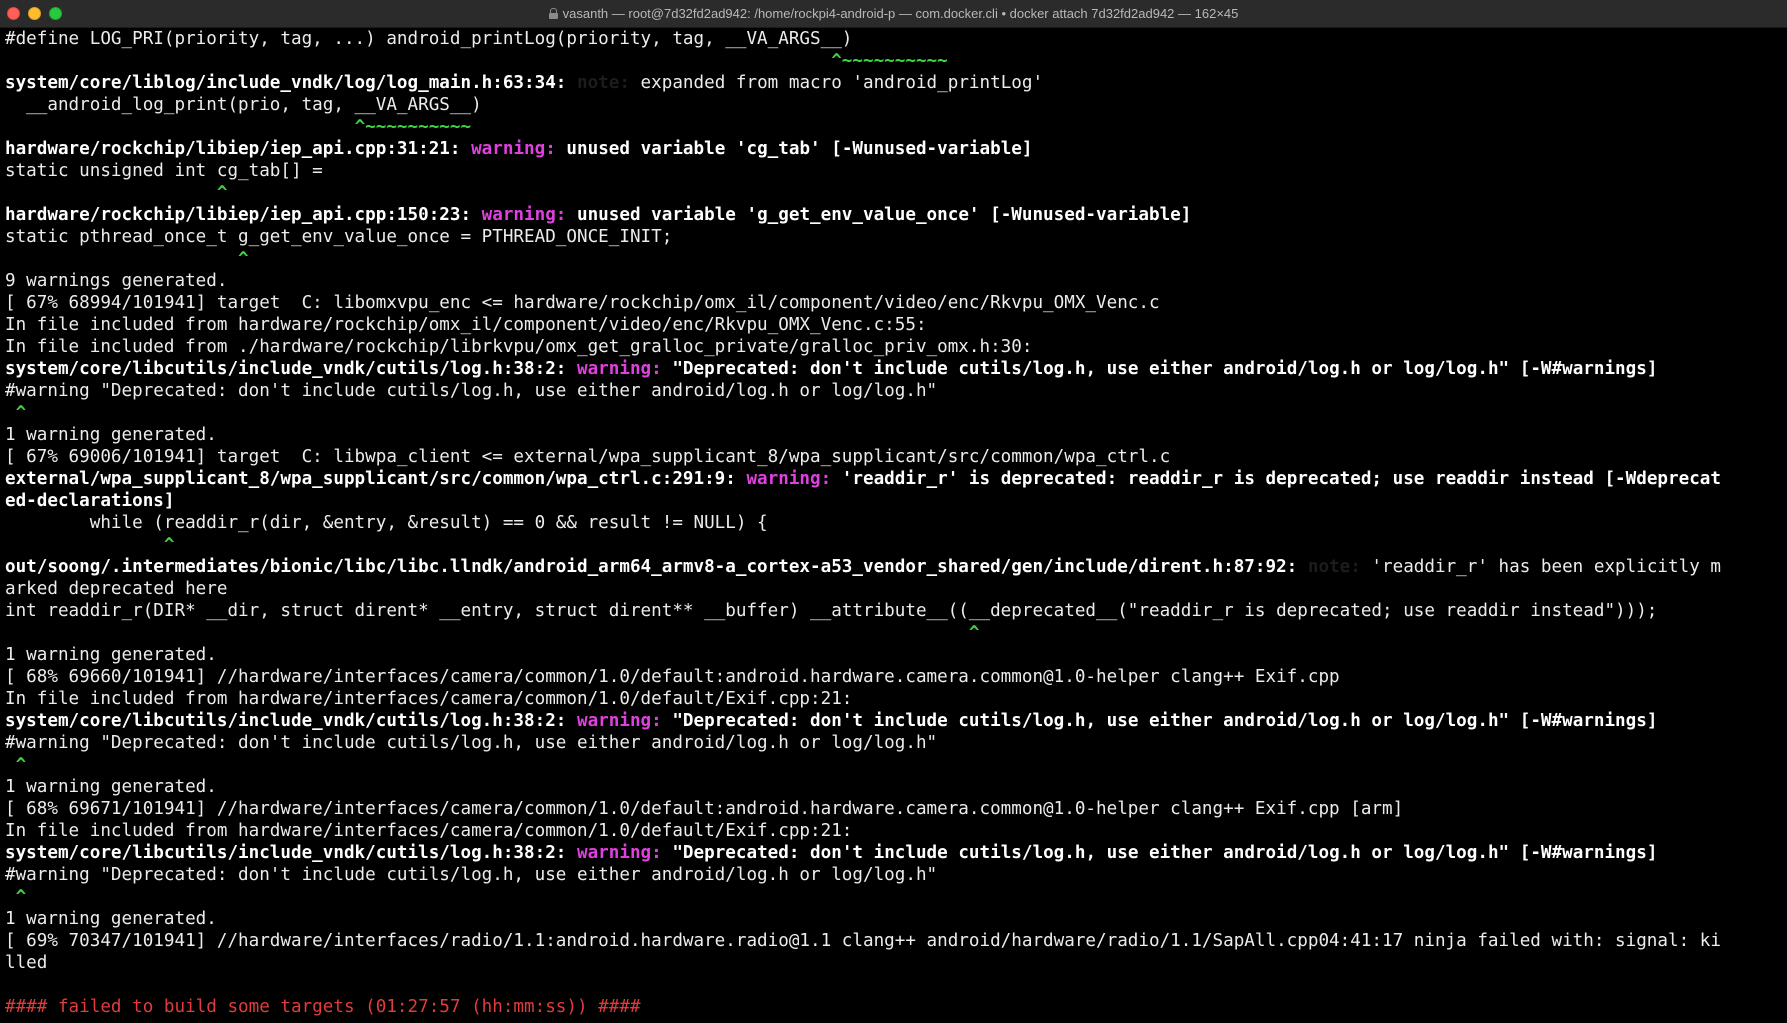  What do you see at coordinates (896, 501) in the screenshot?
I see `terminal-line: ed-declarations]` at bounding box center [896, 501].